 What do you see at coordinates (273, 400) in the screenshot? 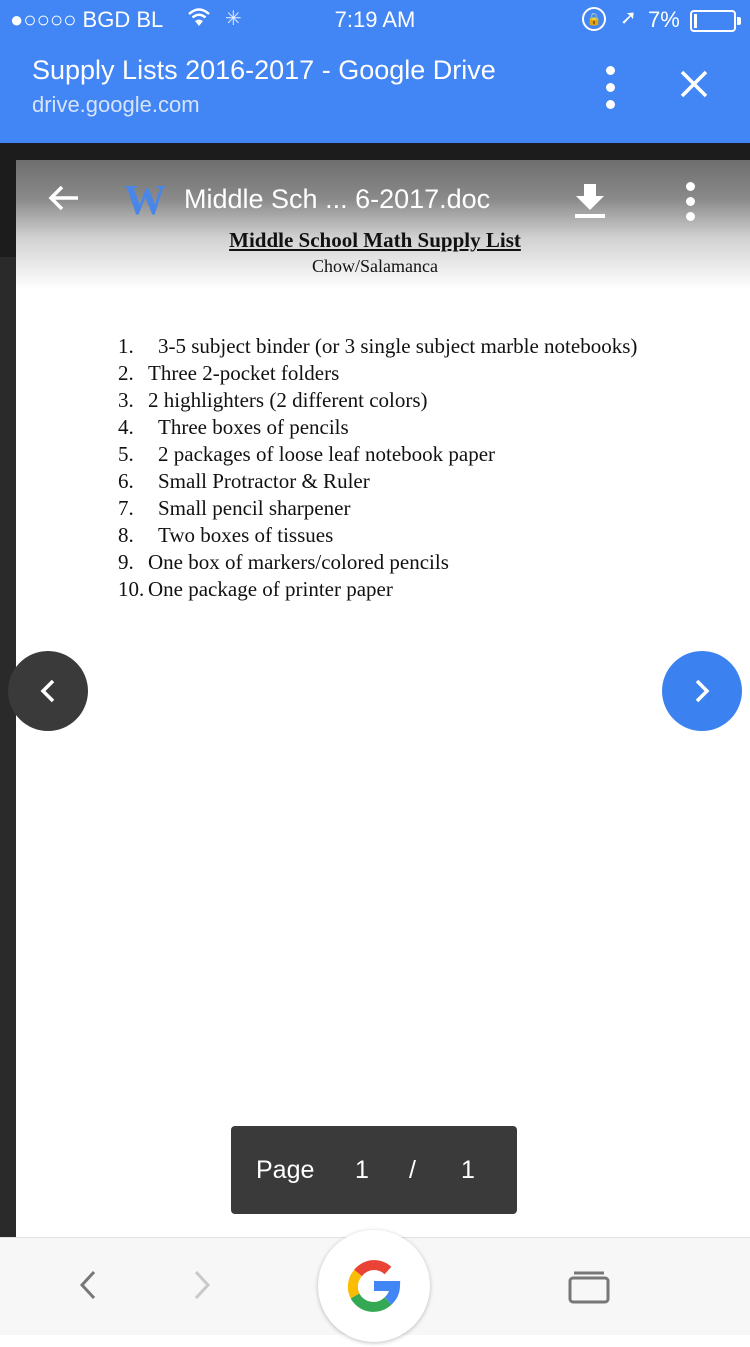
I see `list-item: 3. 2 highlighters (2 different colors)` at bounding box center [273, 400].